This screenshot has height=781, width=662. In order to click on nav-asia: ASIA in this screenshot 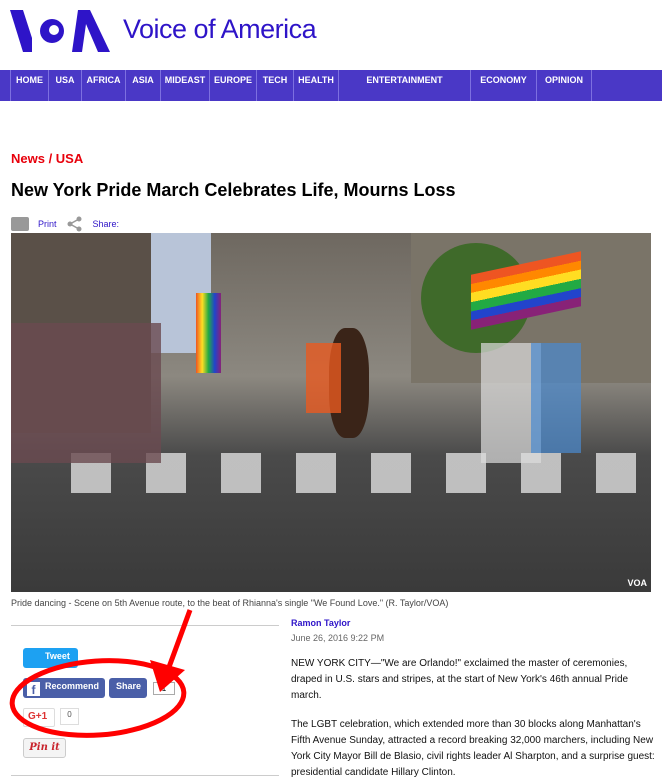, I will do `click(143, 85)`.